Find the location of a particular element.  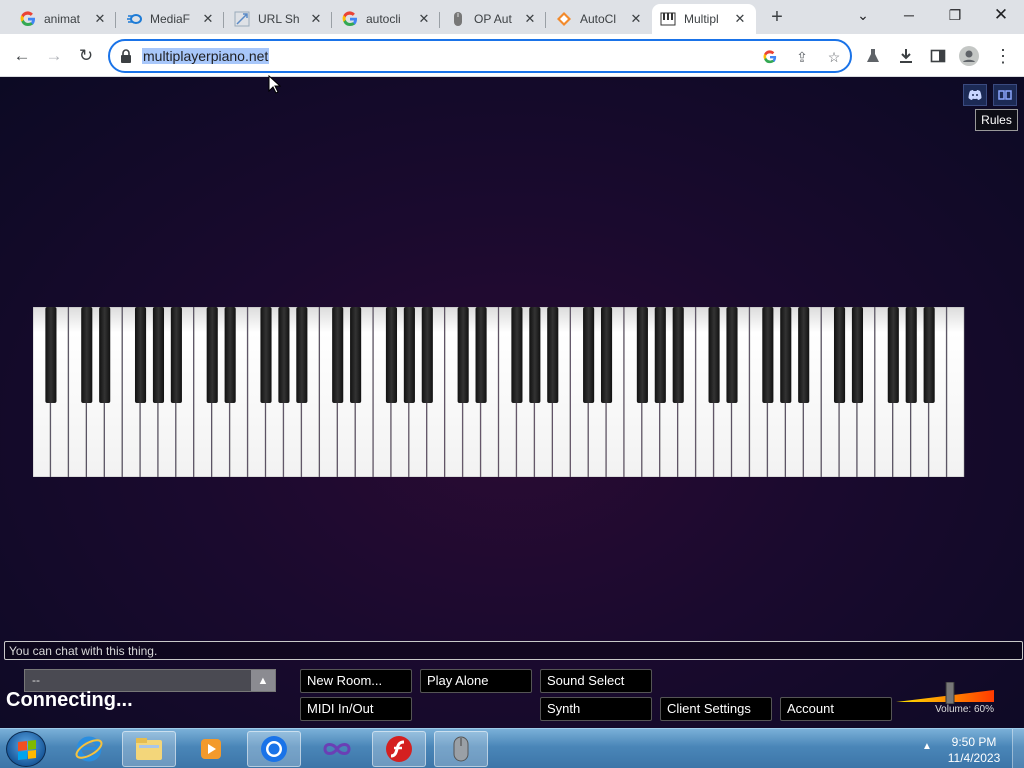

chrome-icon is located at coordinates (274, 749).